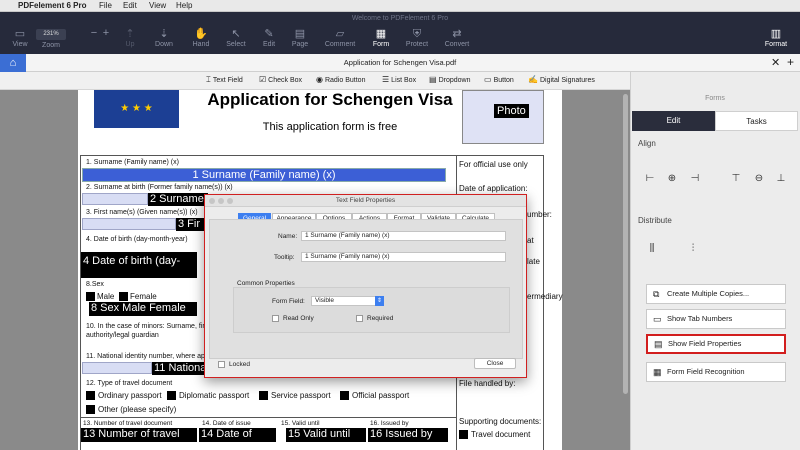 The height and width of the screenshot is (450, 800). I want to click on form-field-select: Visible ⇕, so click(347, 301).